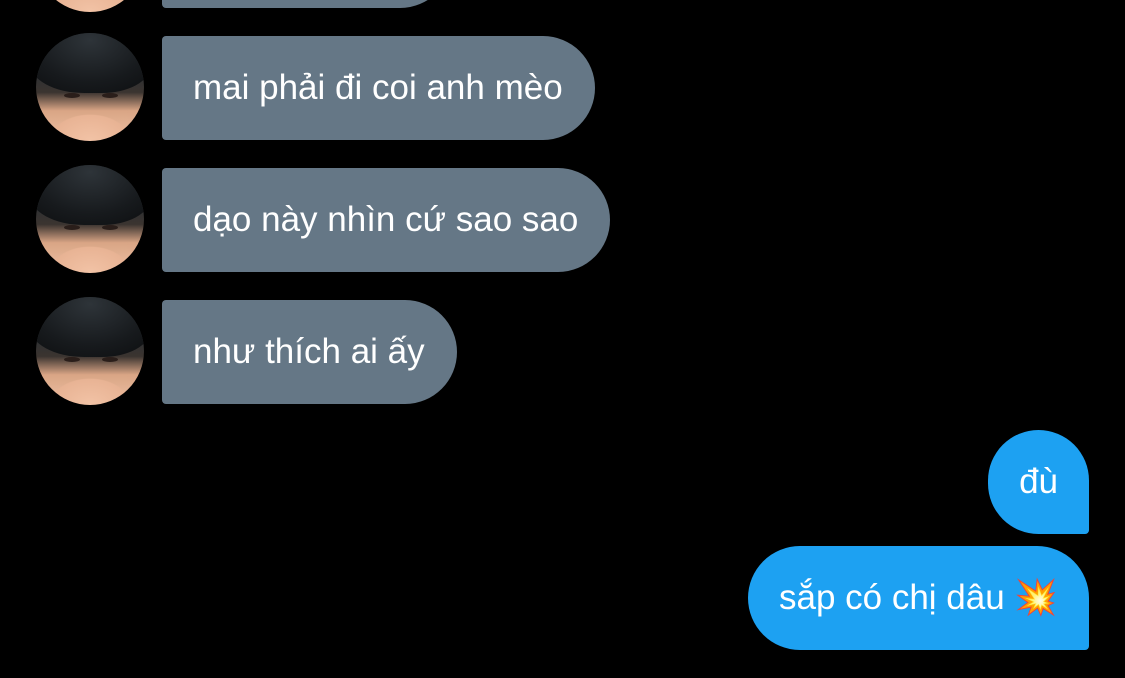  I want to click on incoming-message-bubble: dạo này nhìn cứ sao sao, so click(386, 220).